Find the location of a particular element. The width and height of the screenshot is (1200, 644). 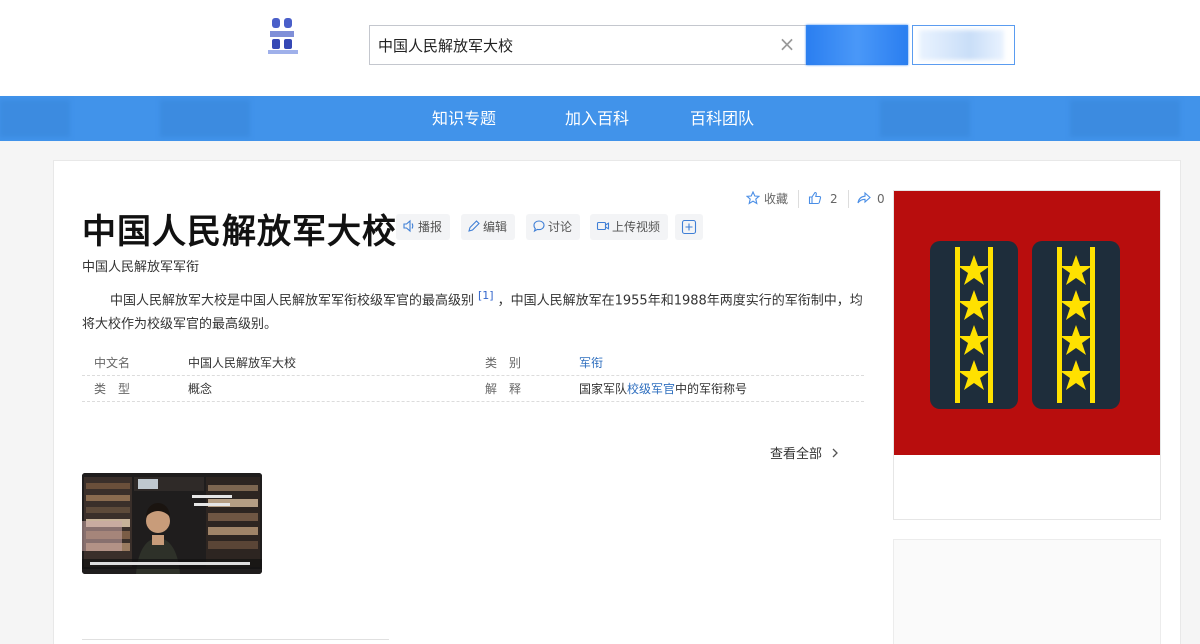

upload-video-label: 上传视频 is located at coordinates (636, 227).